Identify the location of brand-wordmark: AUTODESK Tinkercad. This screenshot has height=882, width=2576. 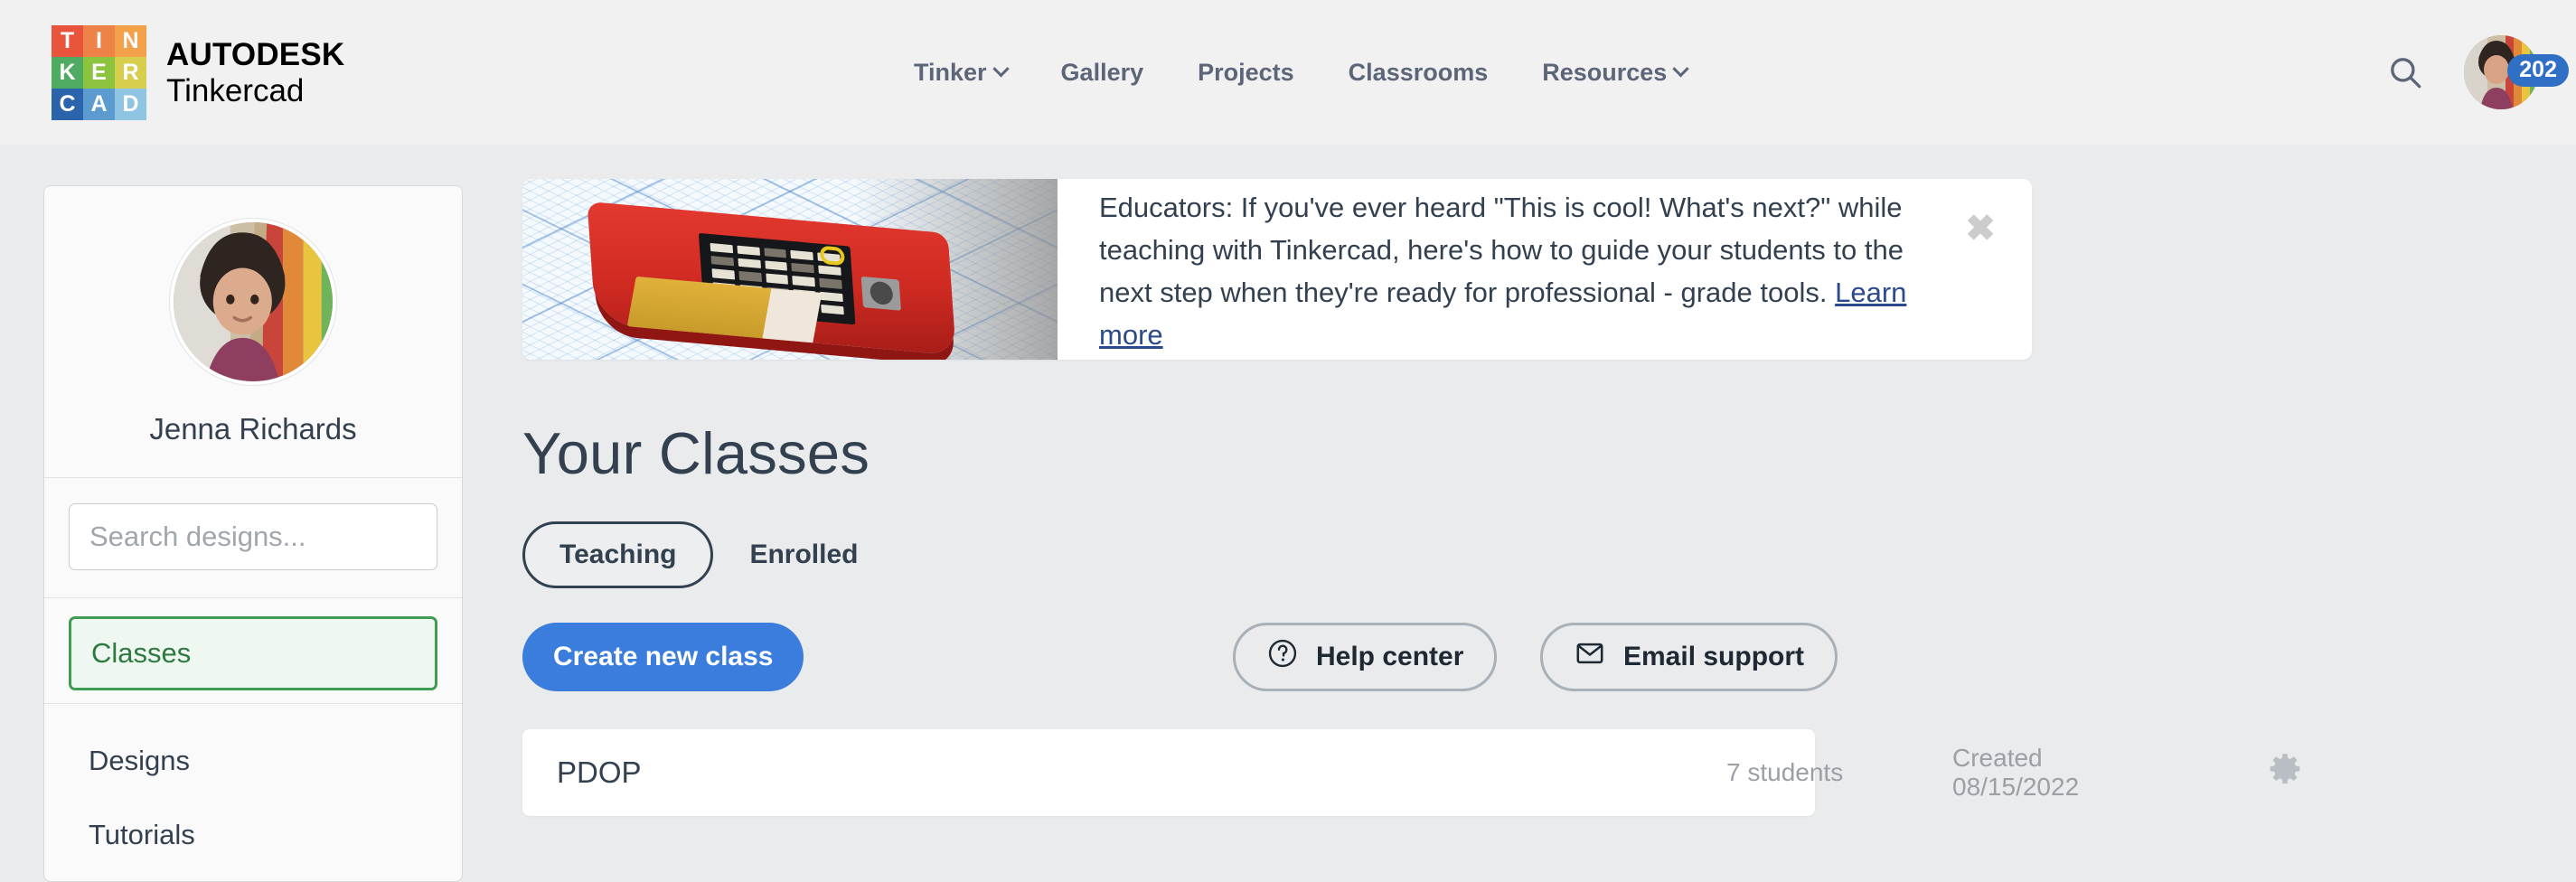
(255, 73).